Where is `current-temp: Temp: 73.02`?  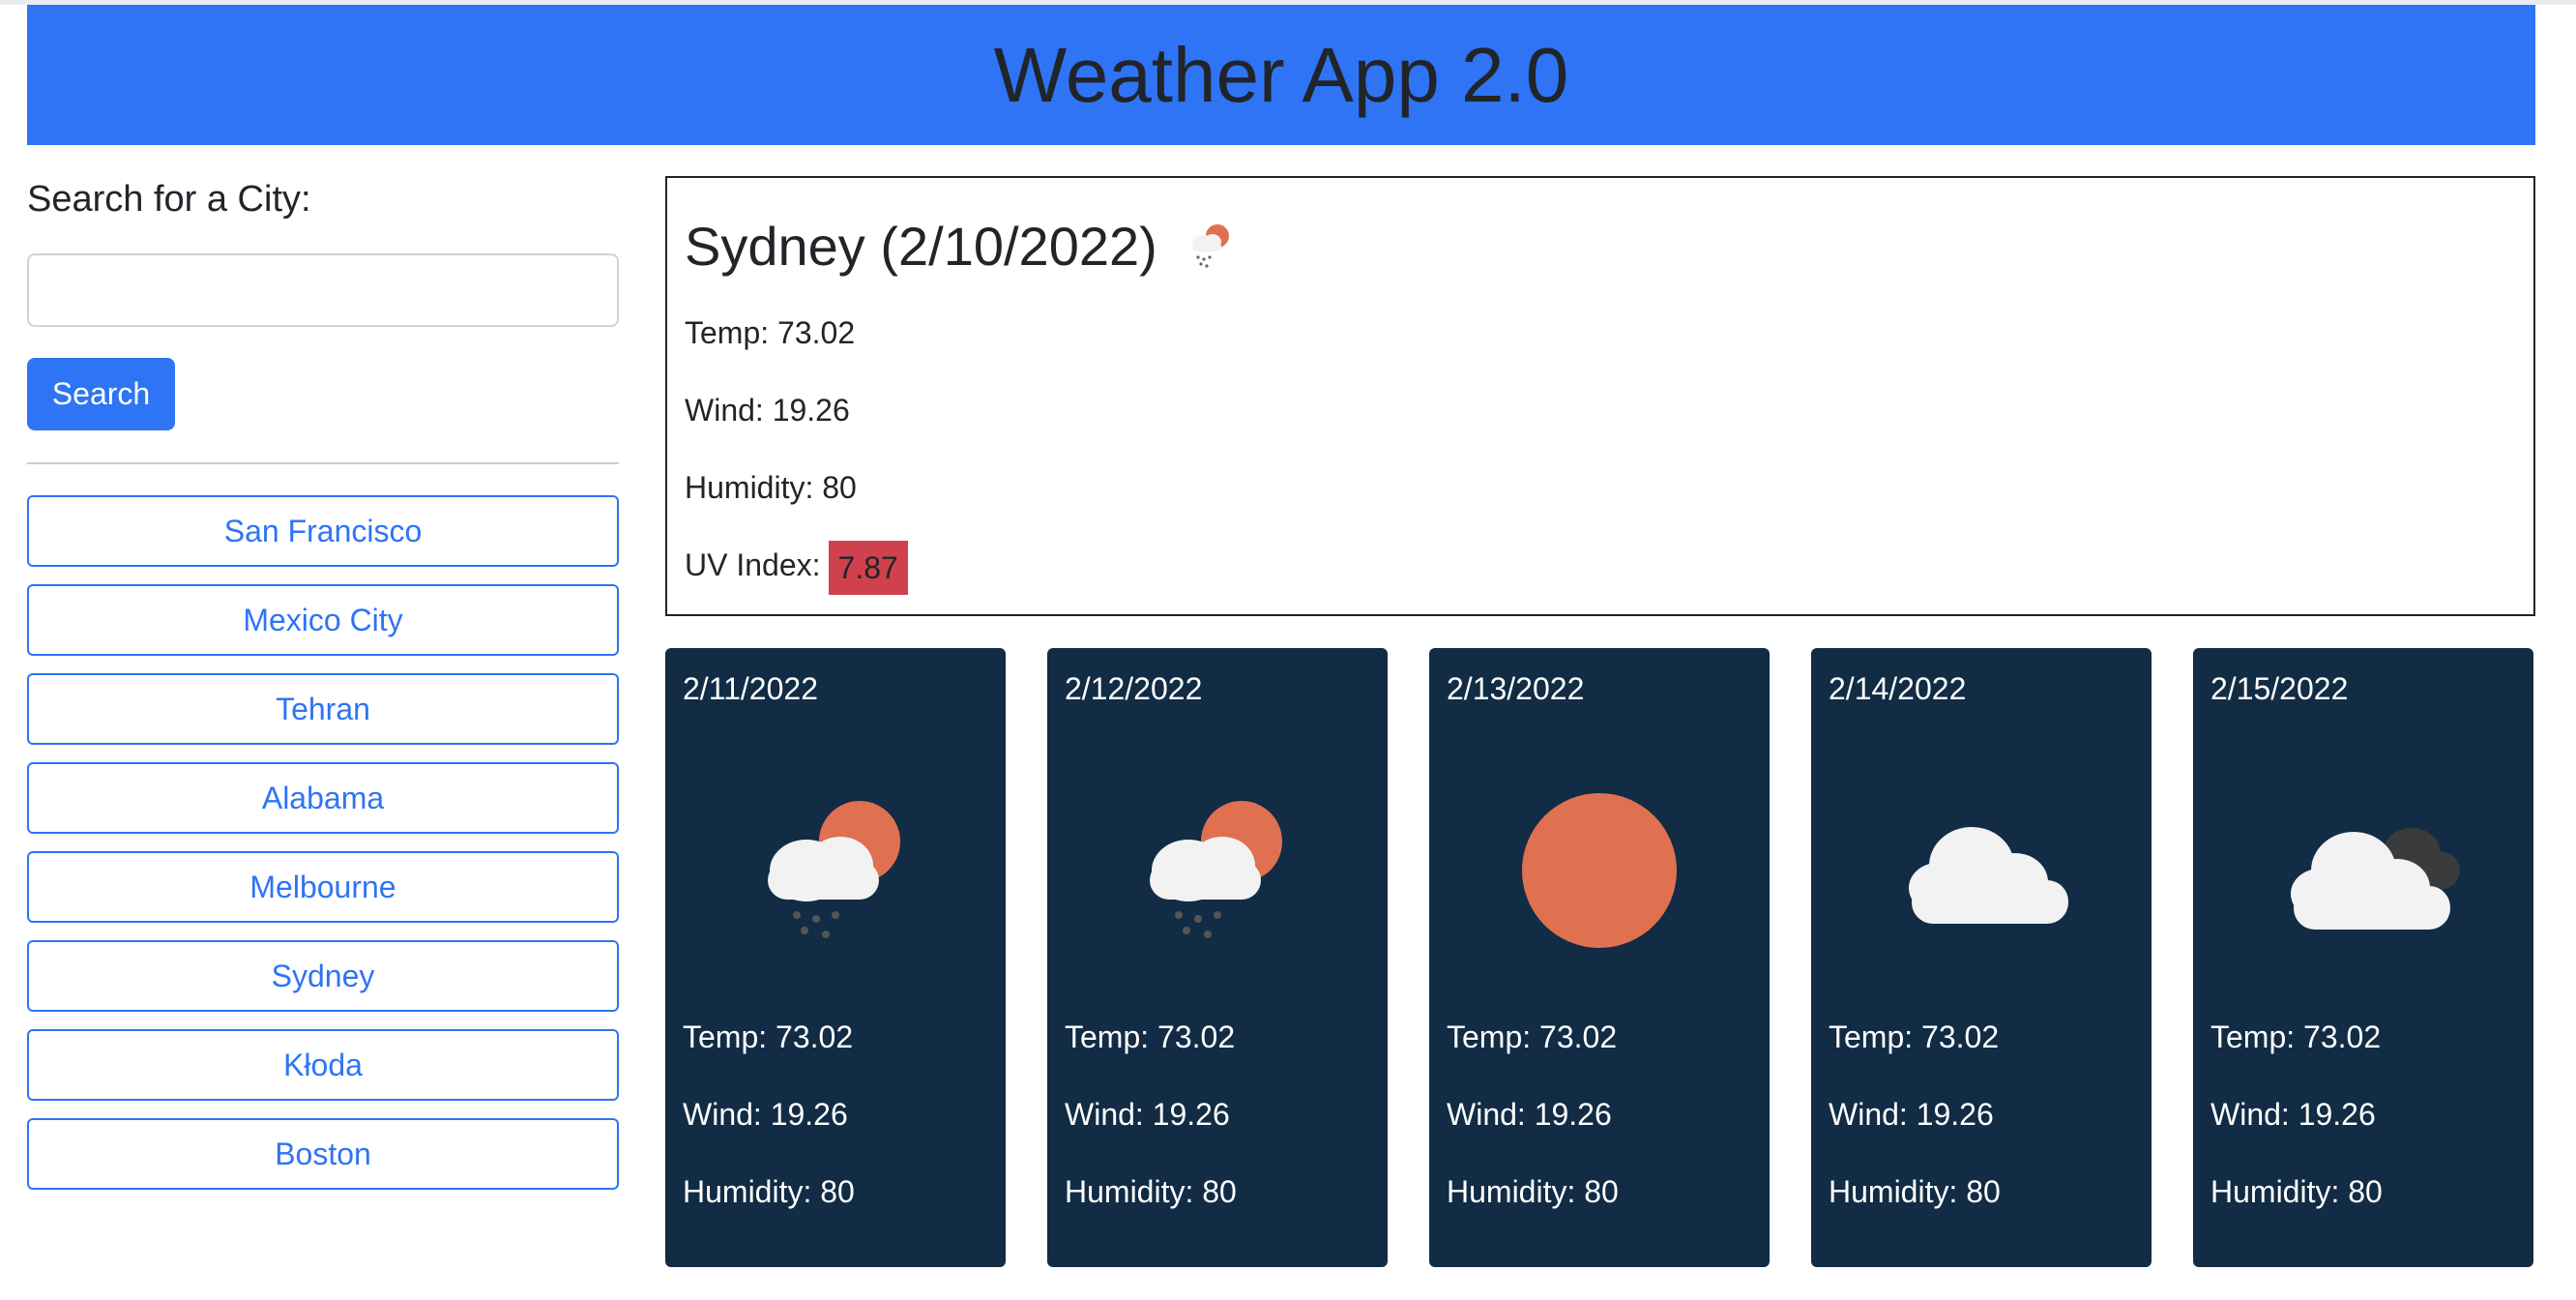 current-temp: Temp: 73.02 is located at coordinates (770, 332).